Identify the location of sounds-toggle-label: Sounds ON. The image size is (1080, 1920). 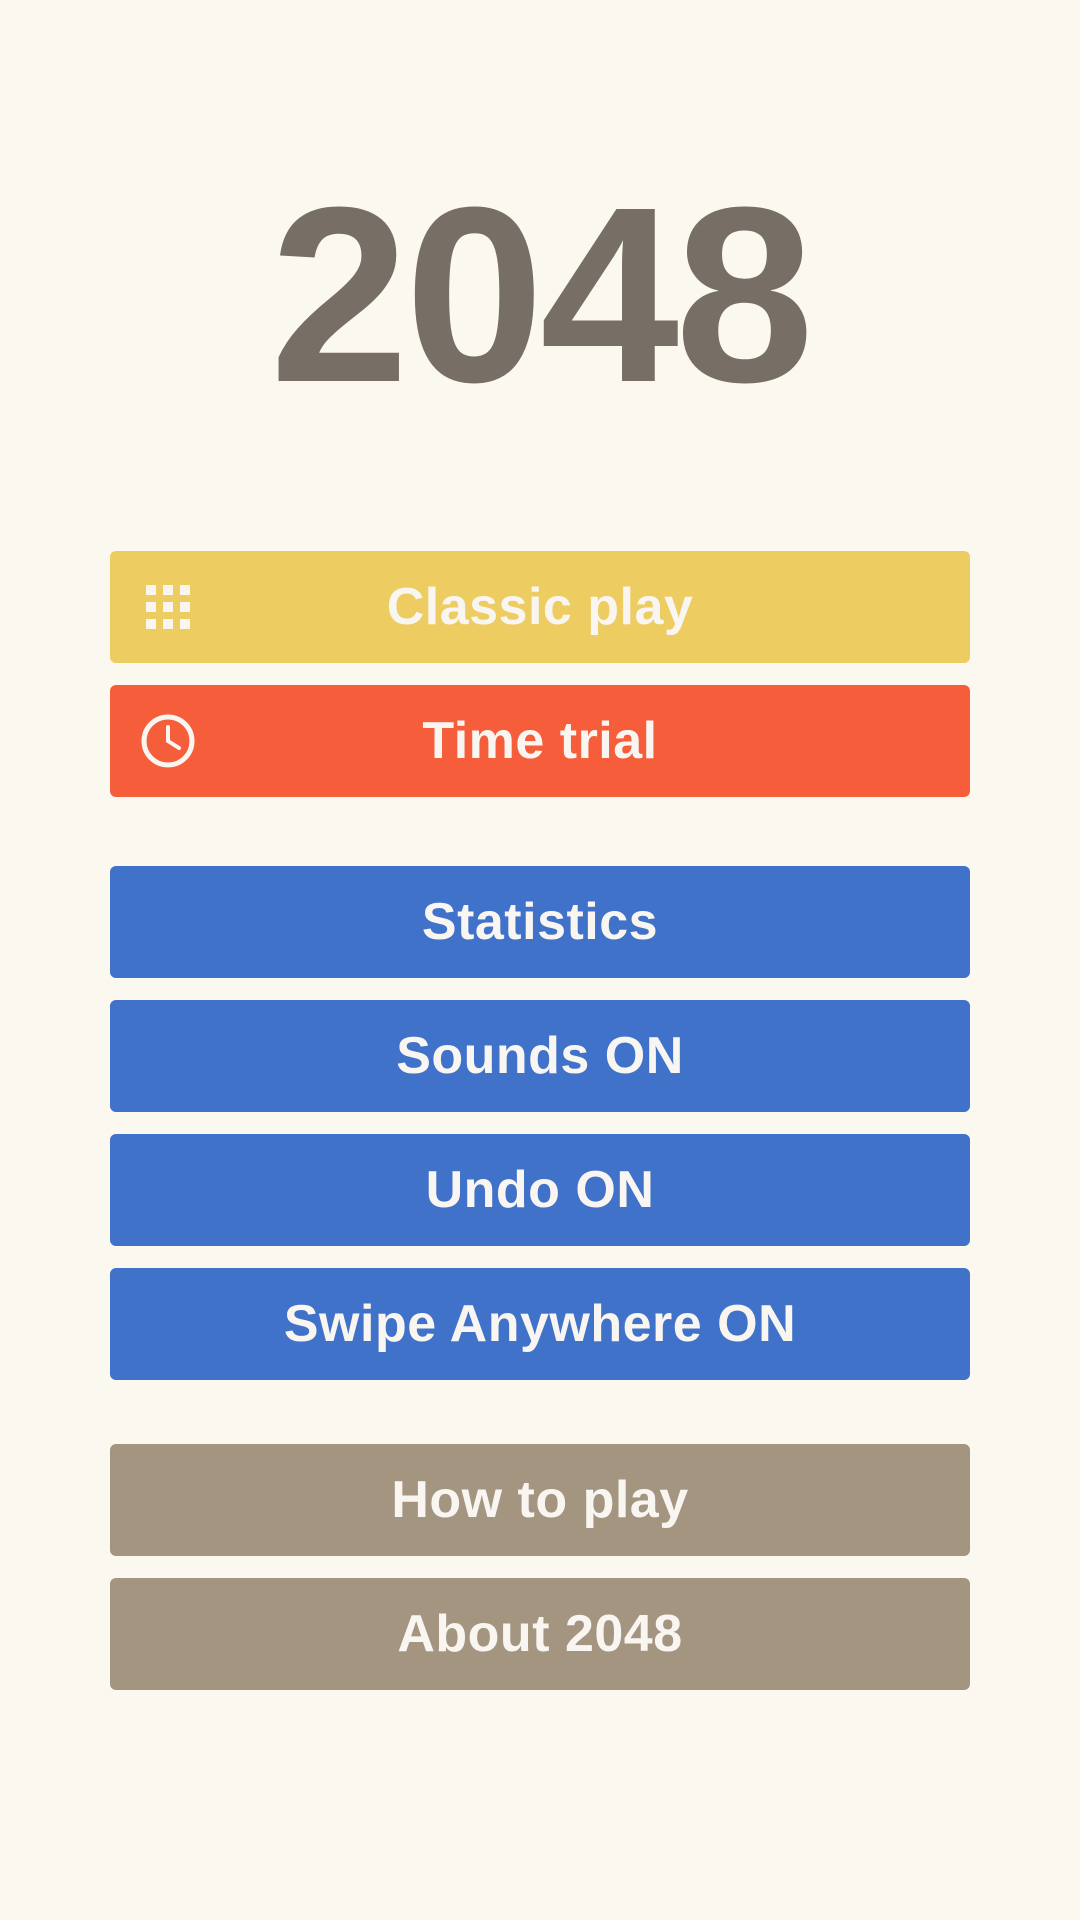
(540, 1056).